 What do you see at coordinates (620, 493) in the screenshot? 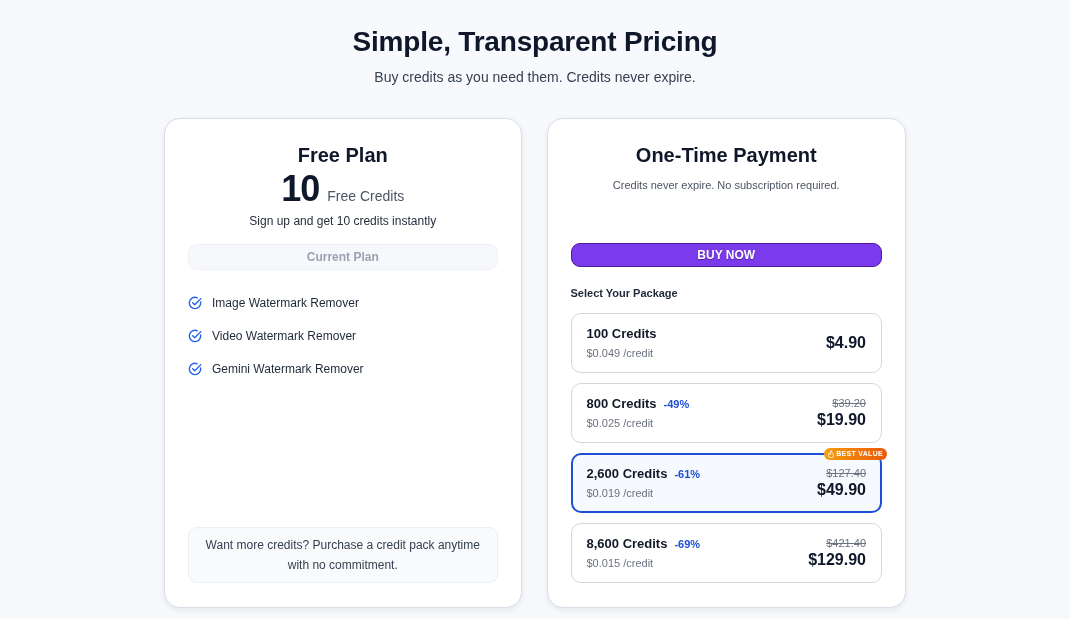
I see `per-credit-price: $0.019 /credit` at bounding box center [620, 493].